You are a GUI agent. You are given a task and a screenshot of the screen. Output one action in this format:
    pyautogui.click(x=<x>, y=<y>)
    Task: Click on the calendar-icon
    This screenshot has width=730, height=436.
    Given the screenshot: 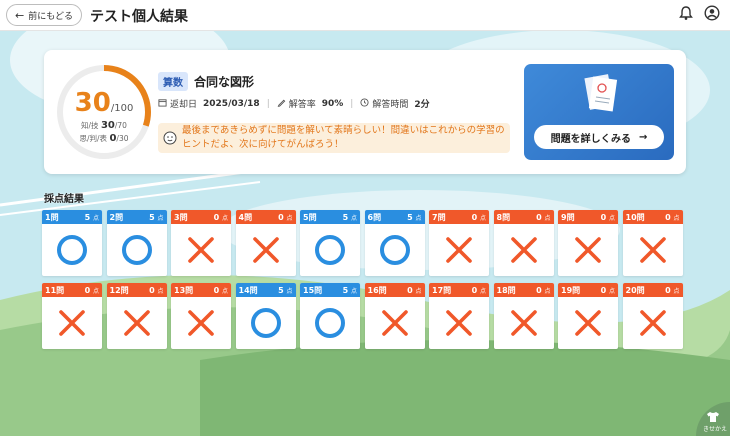 What is the action you would take?
    pyautogui.click(x=162, y=104)
    